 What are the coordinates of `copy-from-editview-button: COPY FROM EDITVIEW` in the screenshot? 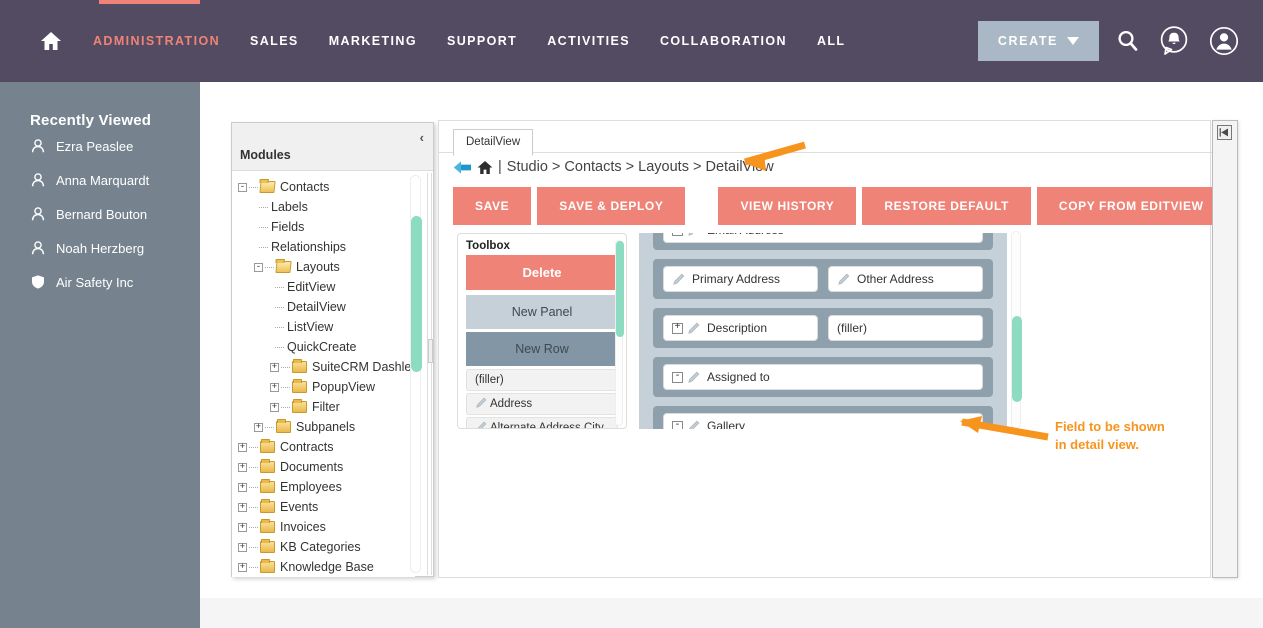 It's located at (1131, 206).